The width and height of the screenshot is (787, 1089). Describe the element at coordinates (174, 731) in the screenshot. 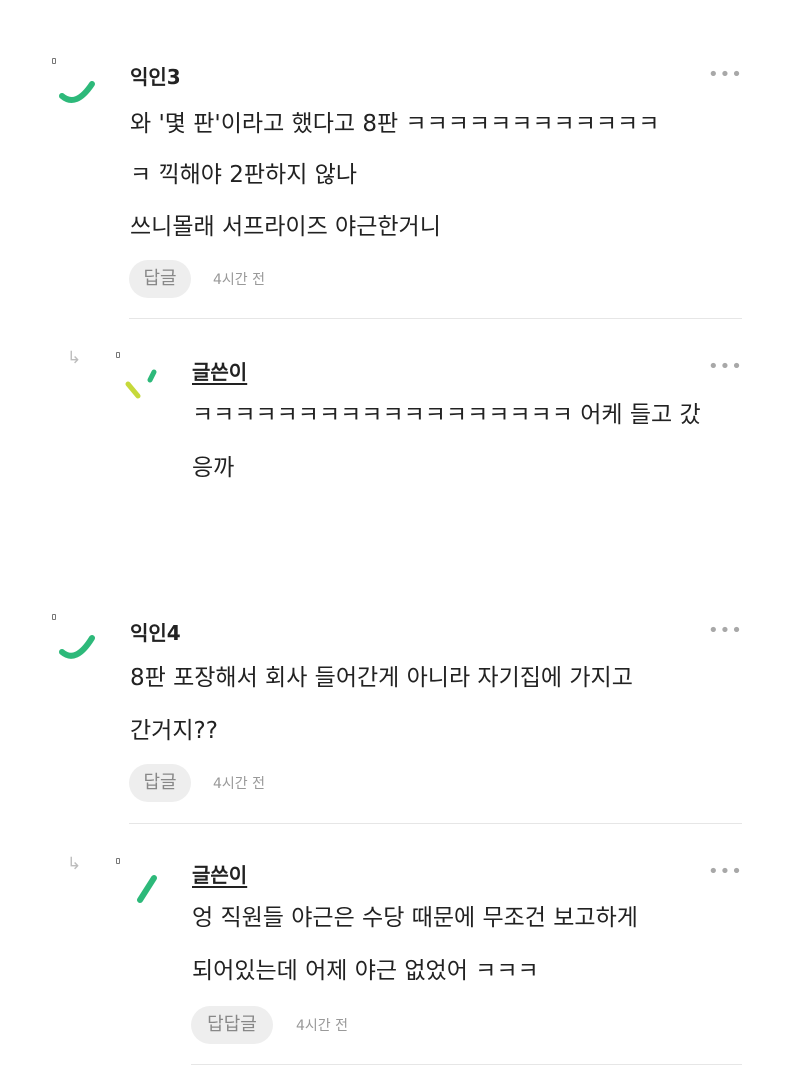

I see `comment-text-line: 간거지??` at that location.